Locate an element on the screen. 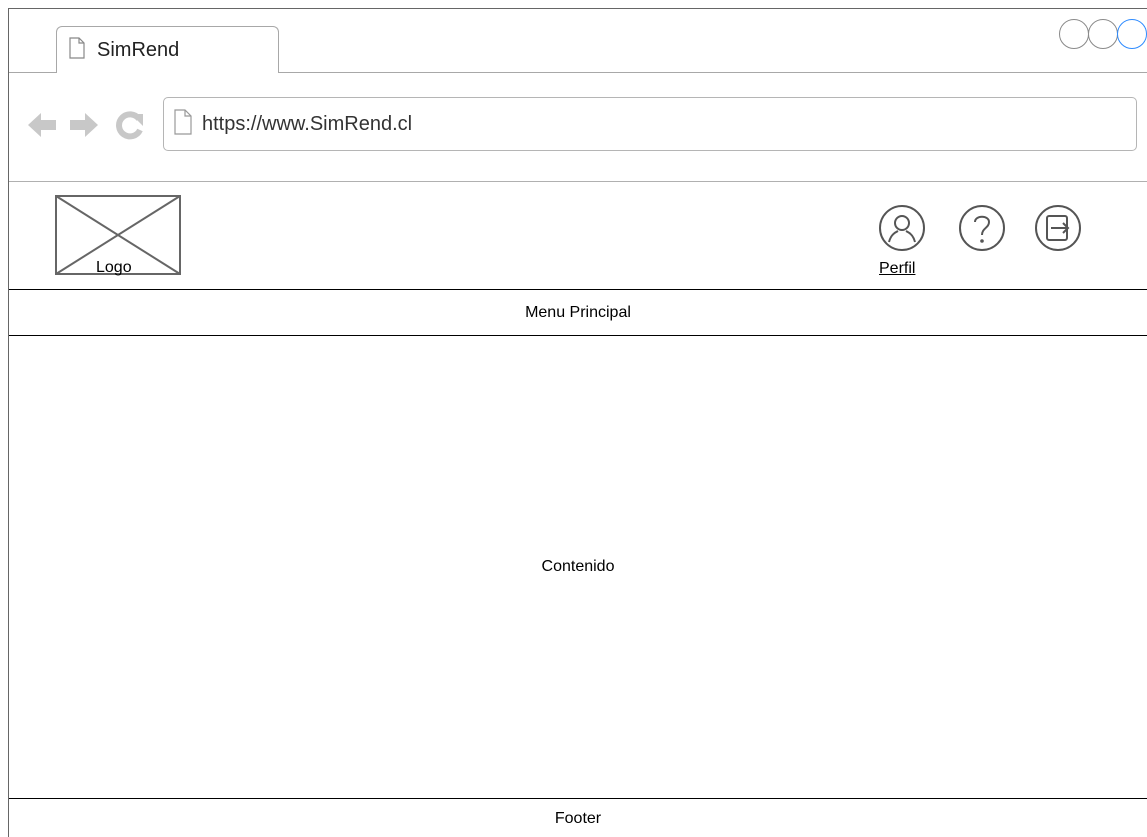  help-icon is located at coordinates (982, 230).